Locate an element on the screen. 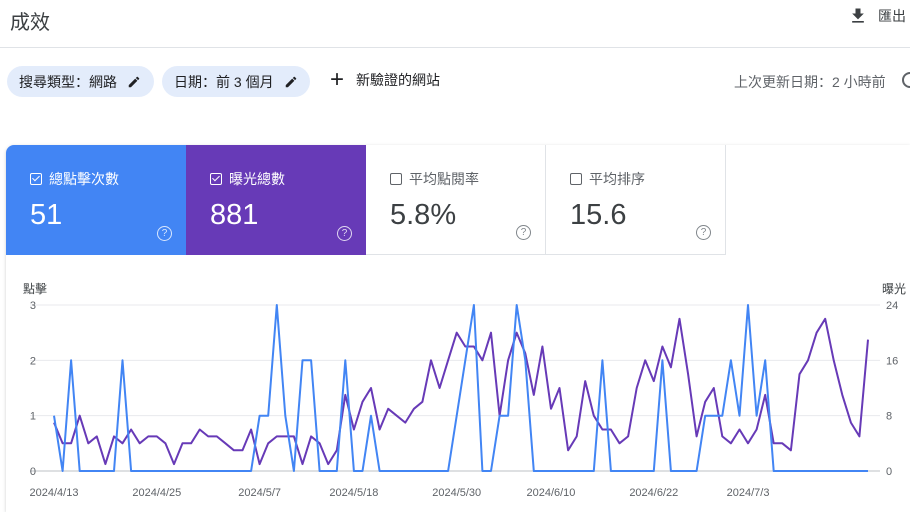 This screenshot has height=512, width=910. add-filter-label: 新驗證的網站 is located at coordinates (398, 80).